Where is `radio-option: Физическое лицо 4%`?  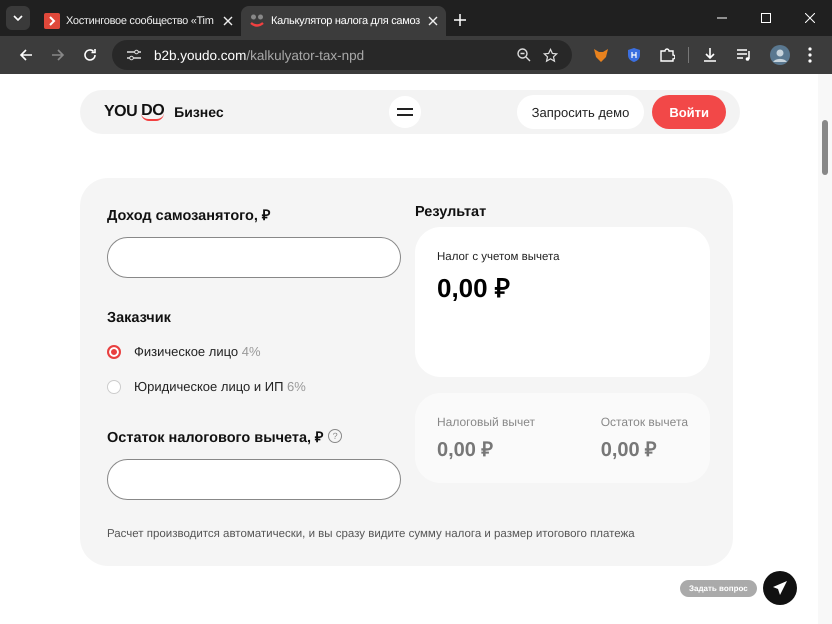
radio-option: Физическое лицо 4% is located at coordinates (254, 351).